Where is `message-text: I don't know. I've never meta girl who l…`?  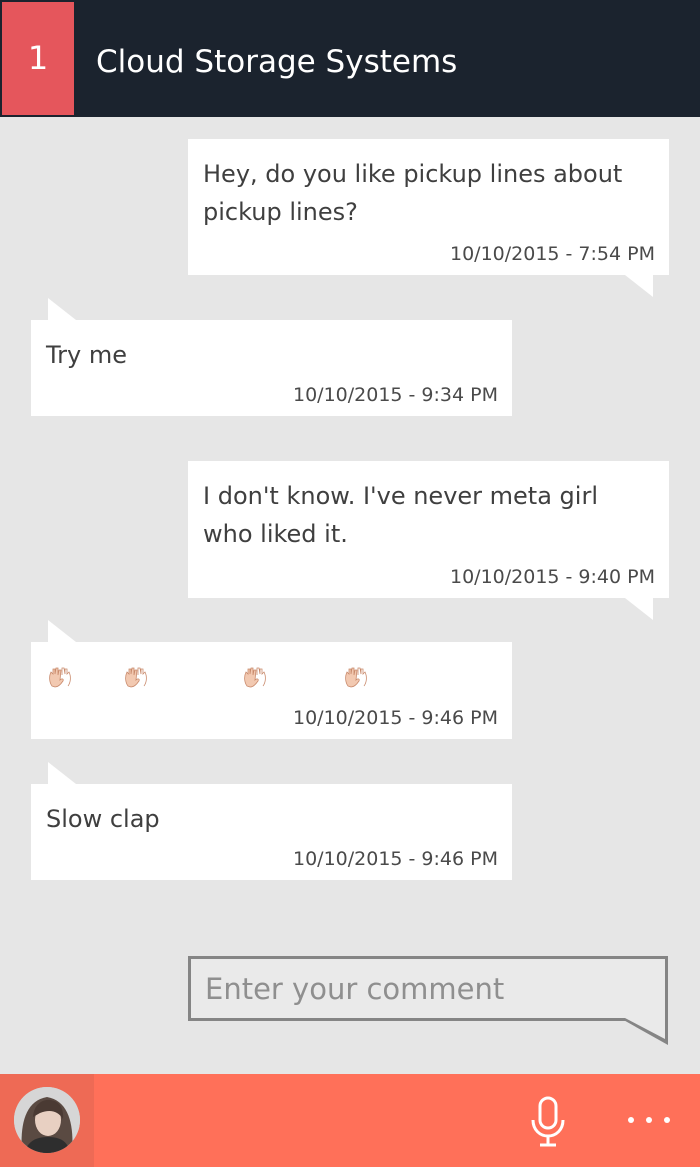 message-text: I don't know. I've never meta girl who l… is located at coordinates (400, 515).